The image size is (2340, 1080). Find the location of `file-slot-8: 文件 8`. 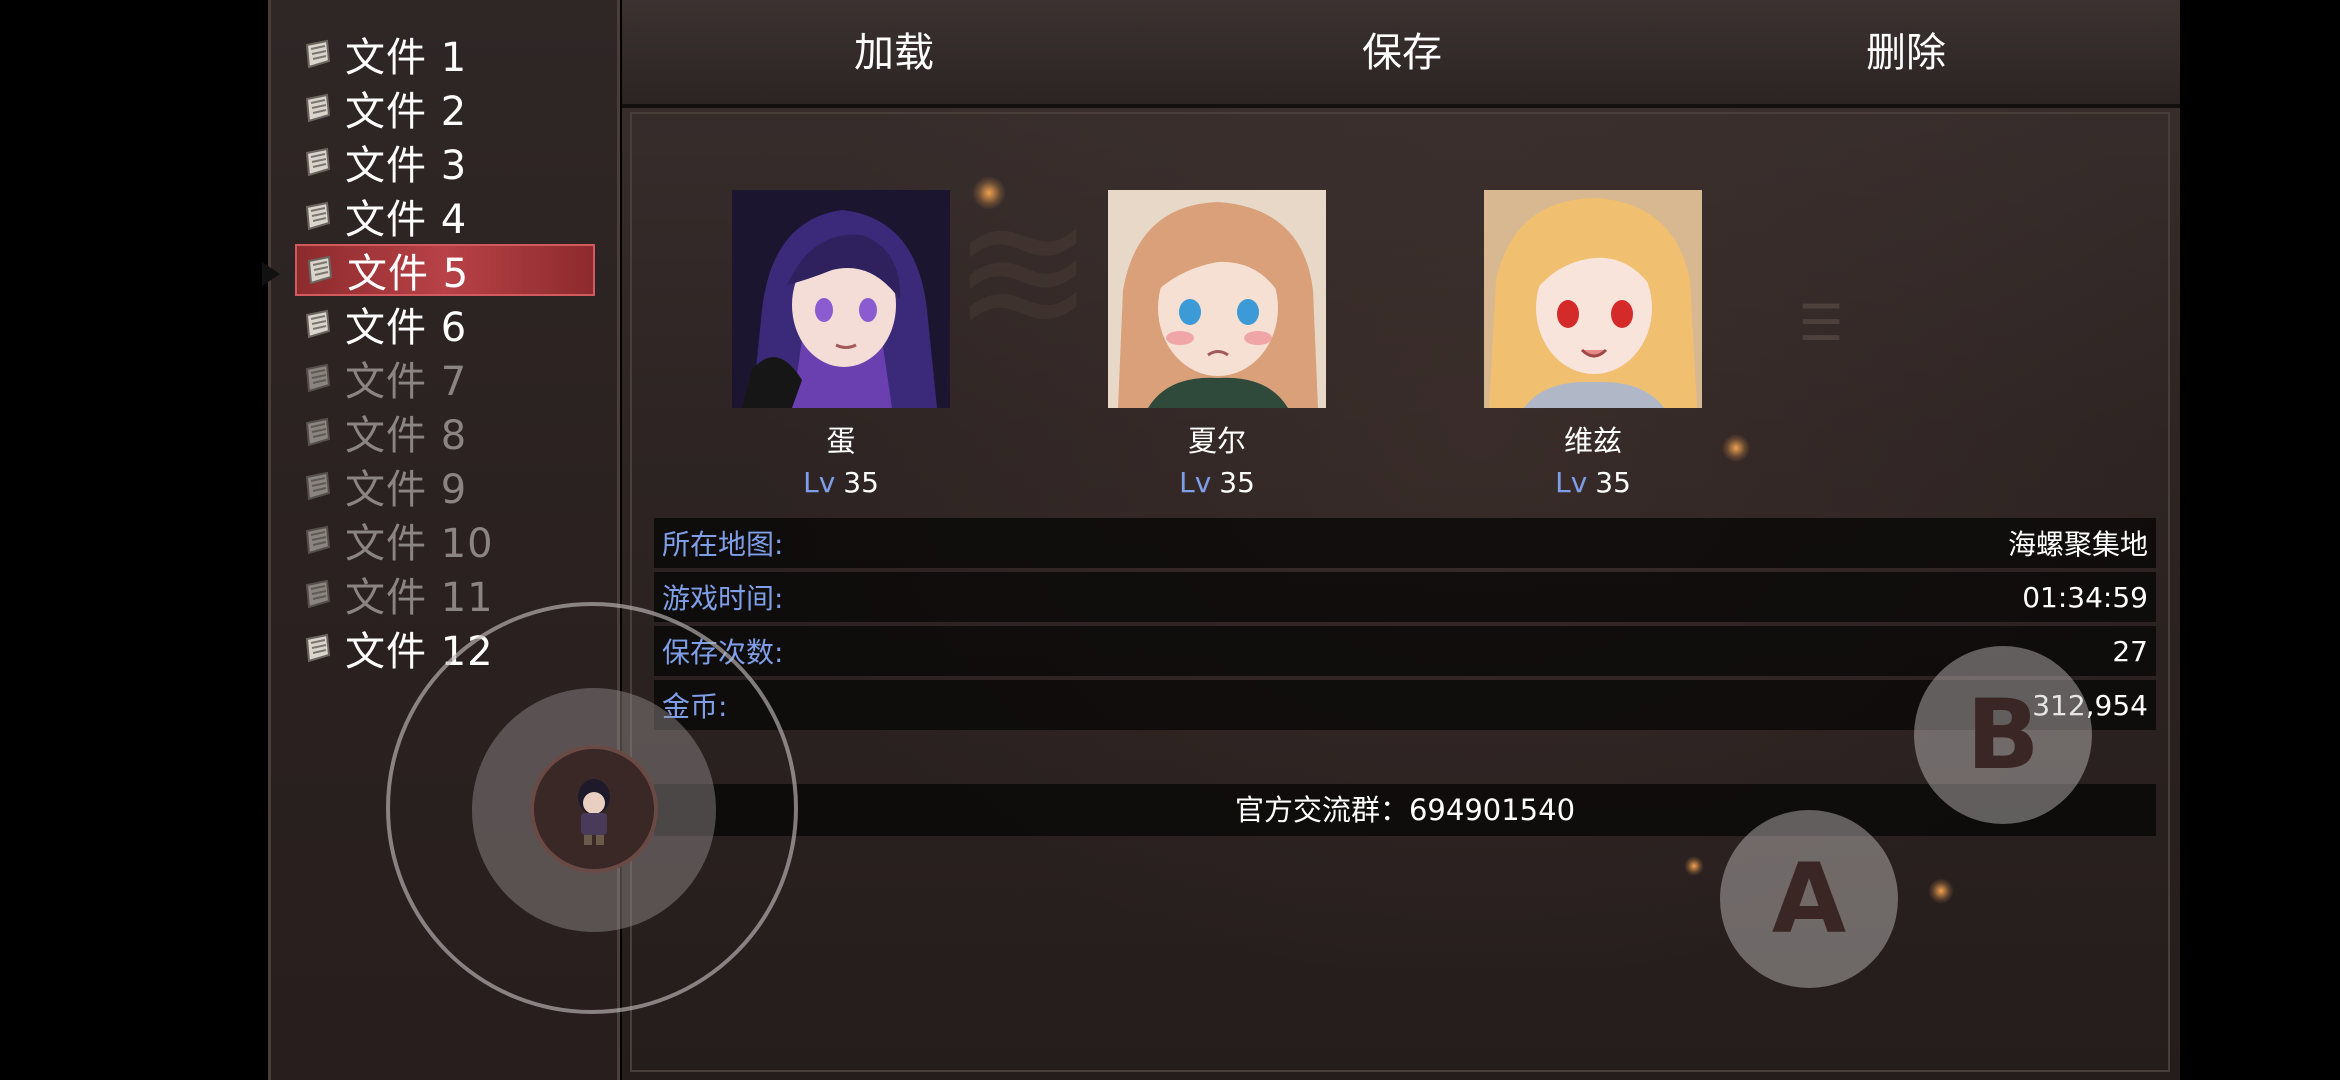

file-slot-8: 文件 8 is located at coordinates (445, 432).